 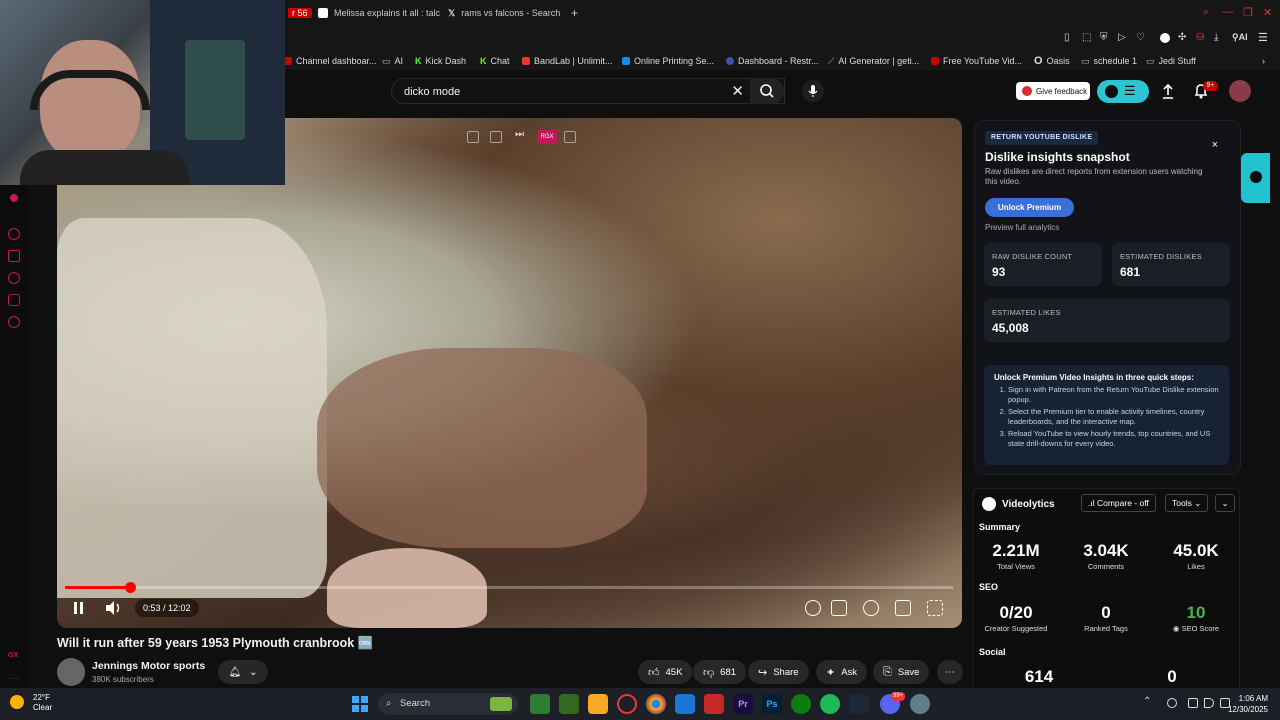 I want to click on premiere-pro-icon: Pr, so click(x=743, y=704).